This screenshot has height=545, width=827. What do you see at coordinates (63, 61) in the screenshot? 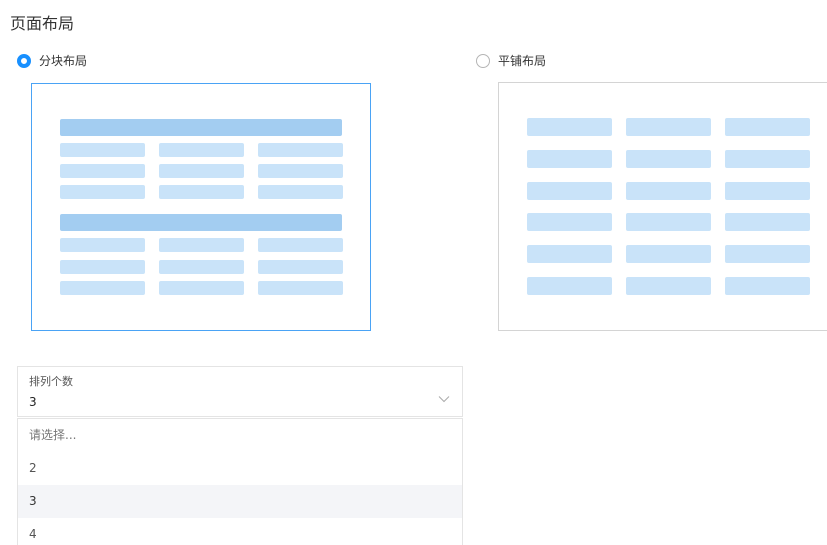
I see `radio-block-layout-label: 分块布局` at bounding box center [63, 61].